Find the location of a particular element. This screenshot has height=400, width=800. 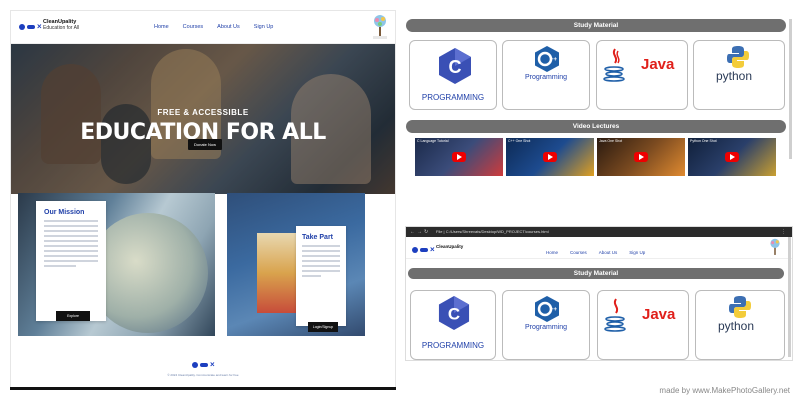

video-thumb-c: C Language Tutorial is located at coordinates (459, 157).